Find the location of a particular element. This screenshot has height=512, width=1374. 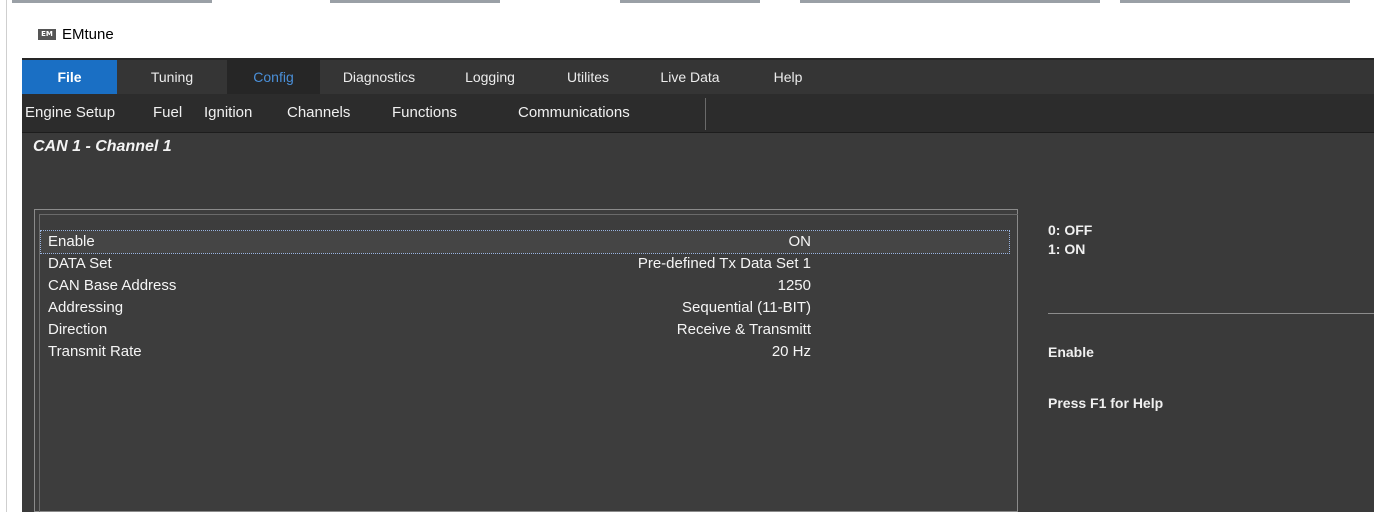

param-name: Direction is located at coordinates (78, 329).